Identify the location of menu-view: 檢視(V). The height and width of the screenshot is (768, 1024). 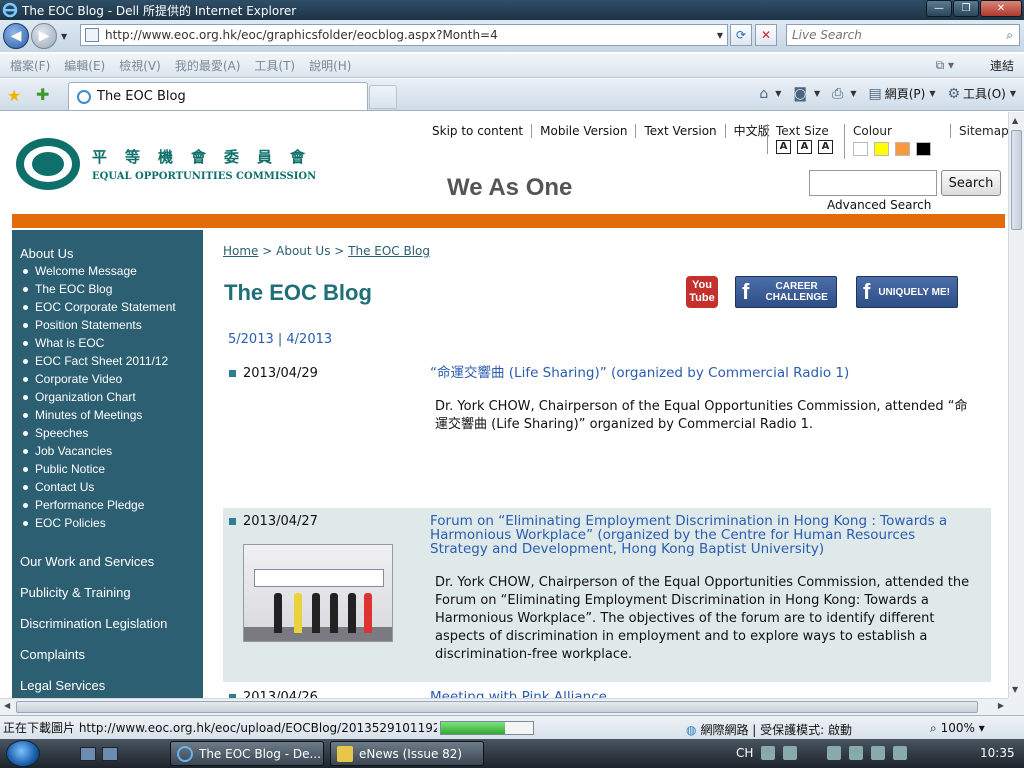
(140, 65).